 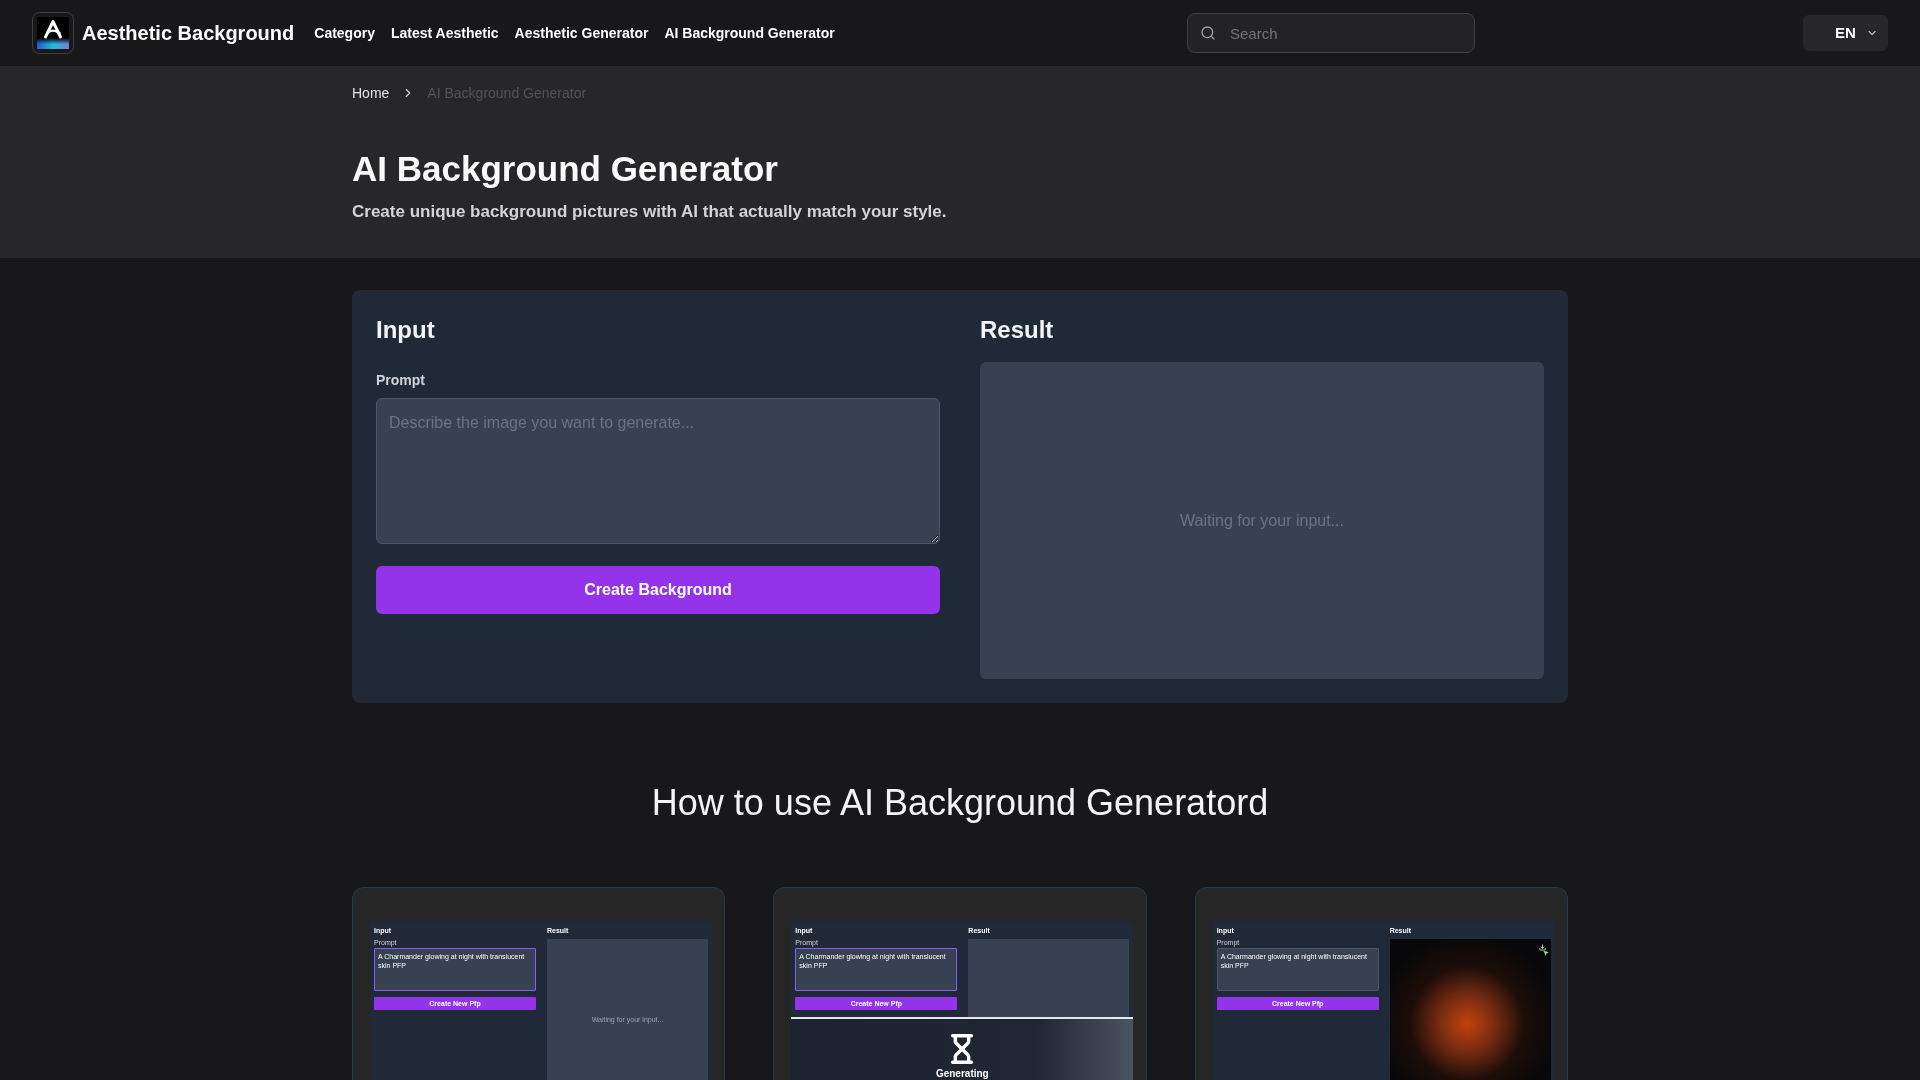 What do you see at coordinates (405, 330) in the screenshot?
I see `input-heading: Input` at bounding box center [405, 330].